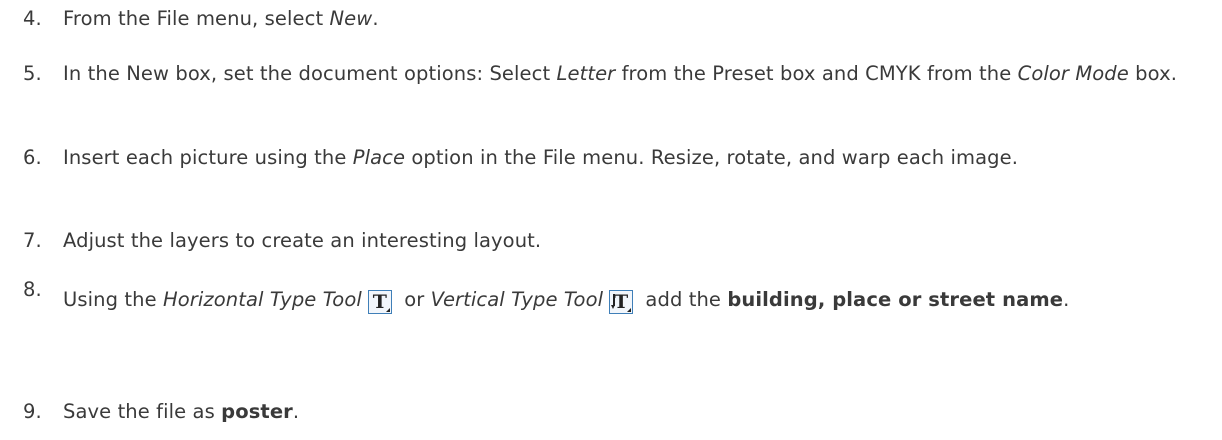 Image resolution: width=1222 pixels, height=440 pixels. What do you see at coordinates (32, 73) in the screenshot?
I see `step-number: 5.` at bounding box center [32, 73].